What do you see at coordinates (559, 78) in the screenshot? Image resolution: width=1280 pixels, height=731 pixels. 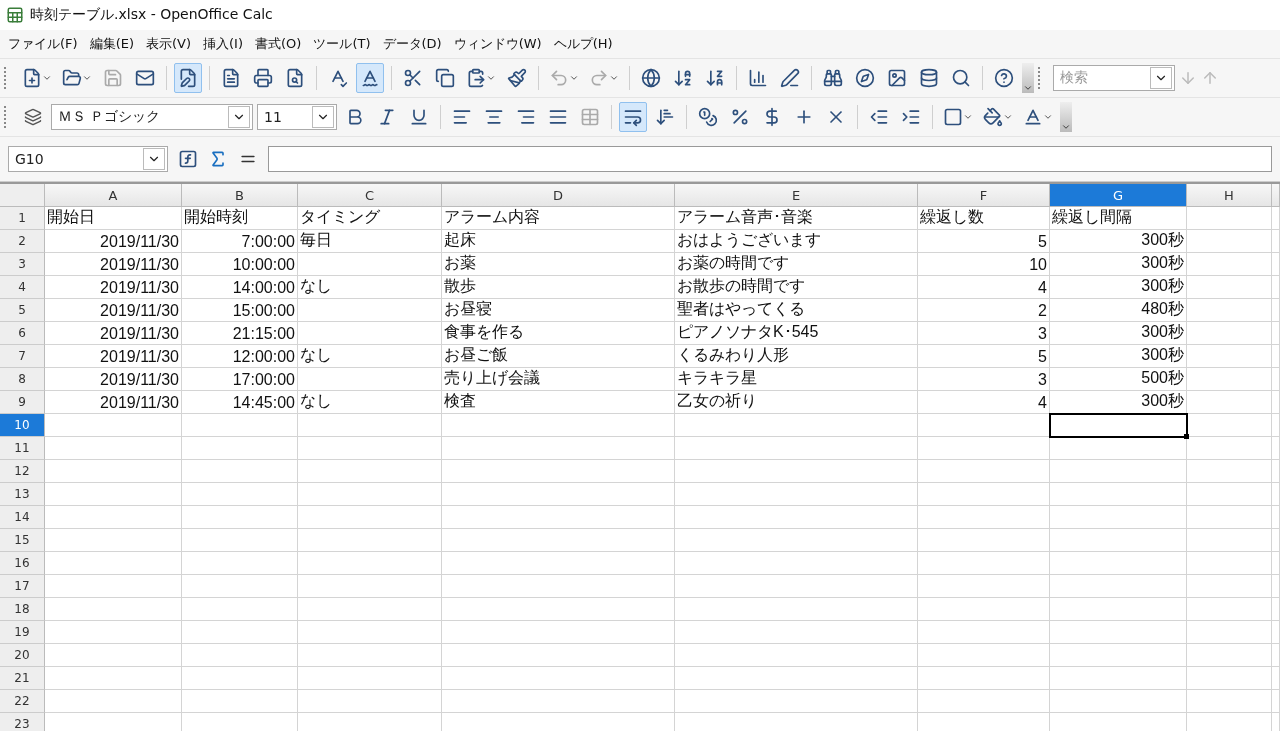 I see `undo-icon` at bounding box center [559, 78].